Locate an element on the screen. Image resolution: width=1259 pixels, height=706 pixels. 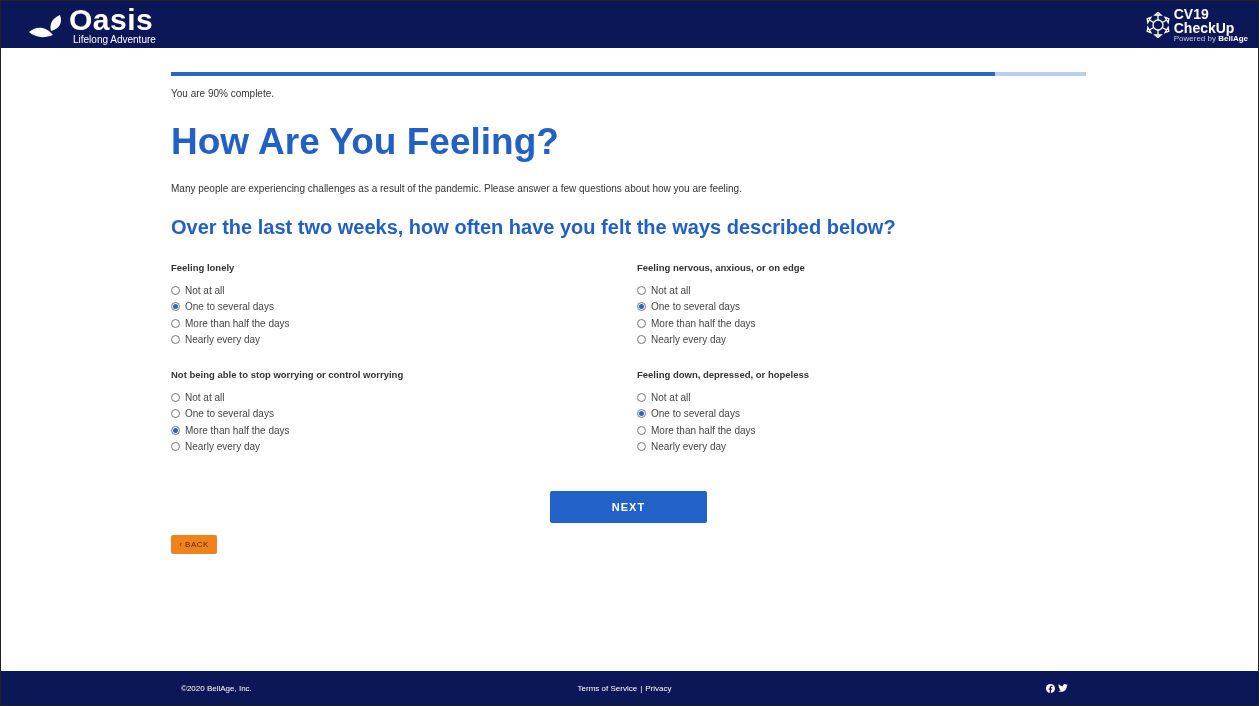
back-button: ‹ BACK is located at coordinates (194, 544).